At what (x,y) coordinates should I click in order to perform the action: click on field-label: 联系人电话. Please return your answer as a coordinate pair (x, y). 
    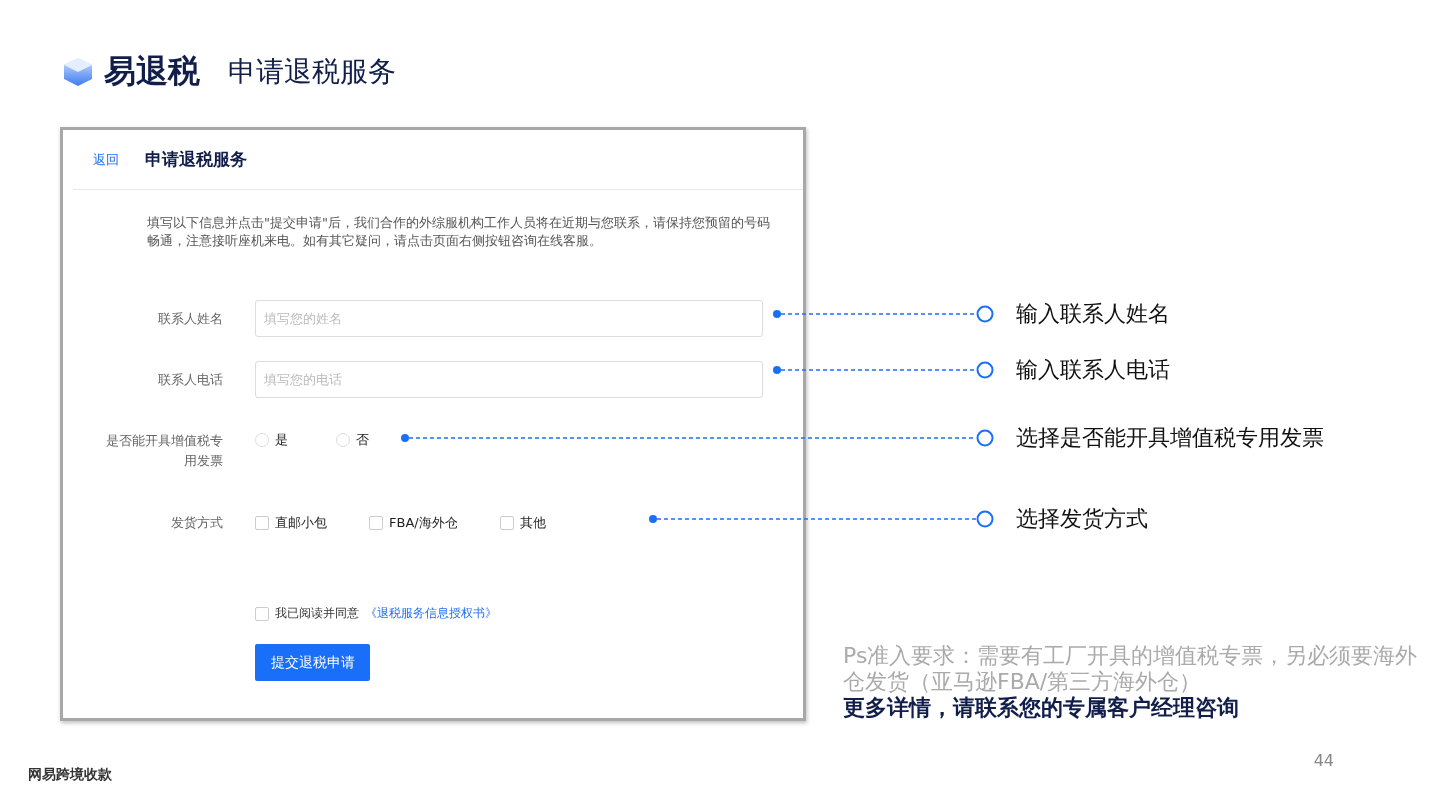
    Looking at the image, I should click on (190, 379).